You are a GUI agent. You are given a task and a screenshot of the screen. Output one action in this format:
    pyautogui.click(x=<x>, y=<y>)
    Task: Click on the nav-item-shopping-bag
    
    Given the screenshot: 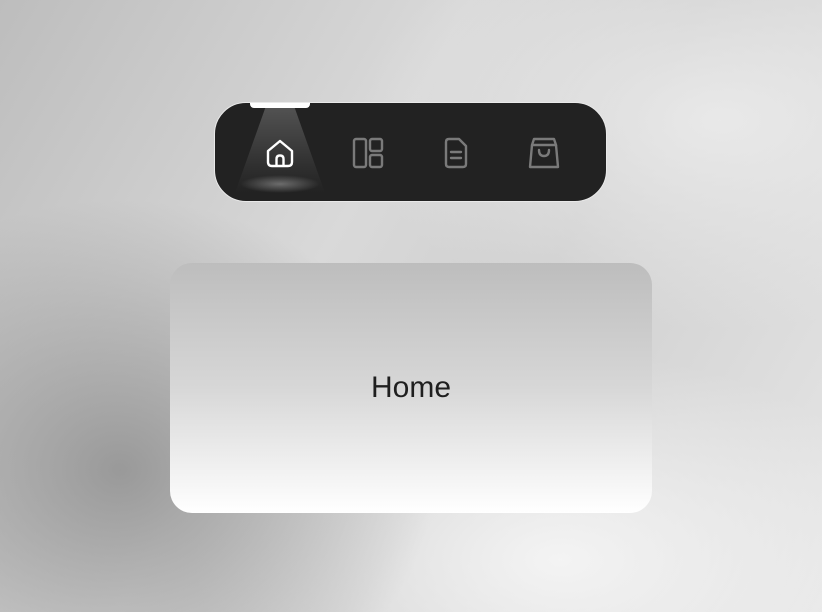 What is the action you would take?
    pyautogui.click(x=544, y=152)
    